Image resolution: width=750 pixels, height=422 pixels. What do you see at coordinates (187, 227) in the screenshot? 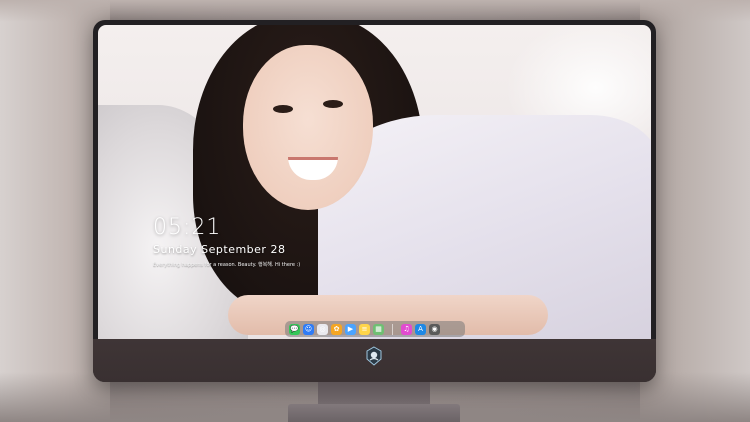
I see `lockscreen-clock: 05:21` at bounding box center [187, 227].